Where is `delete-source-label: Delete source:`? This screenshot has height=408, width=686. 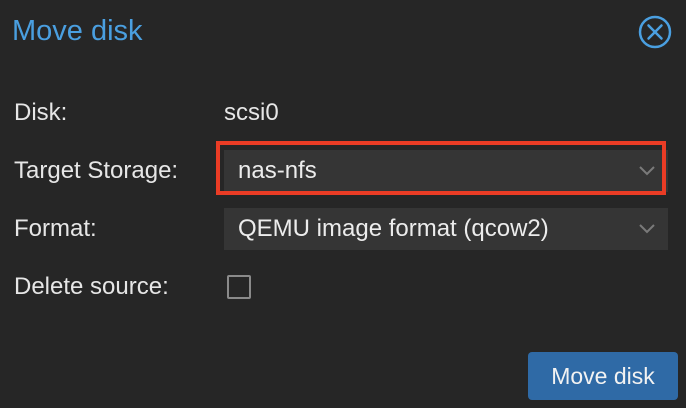
delete-source-label: Delete source: is located at coordinates (91, 286).